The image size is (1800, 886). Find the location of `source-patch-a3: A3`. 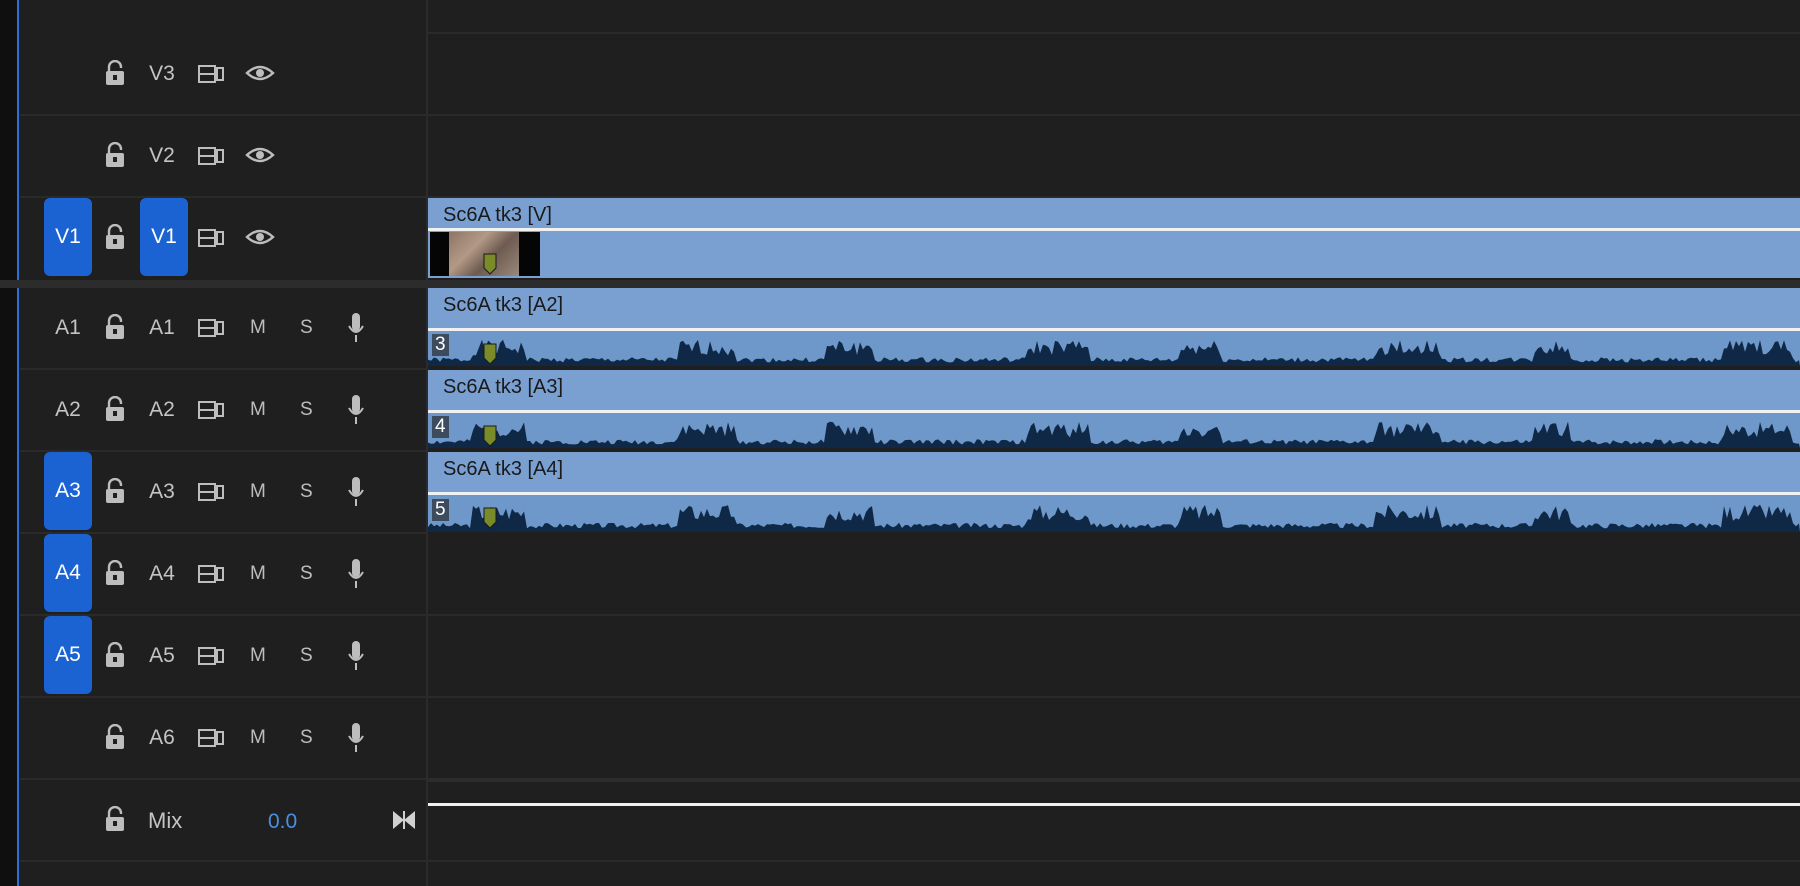

source-patch-a3: A3 is located at coordinates (68, 491).